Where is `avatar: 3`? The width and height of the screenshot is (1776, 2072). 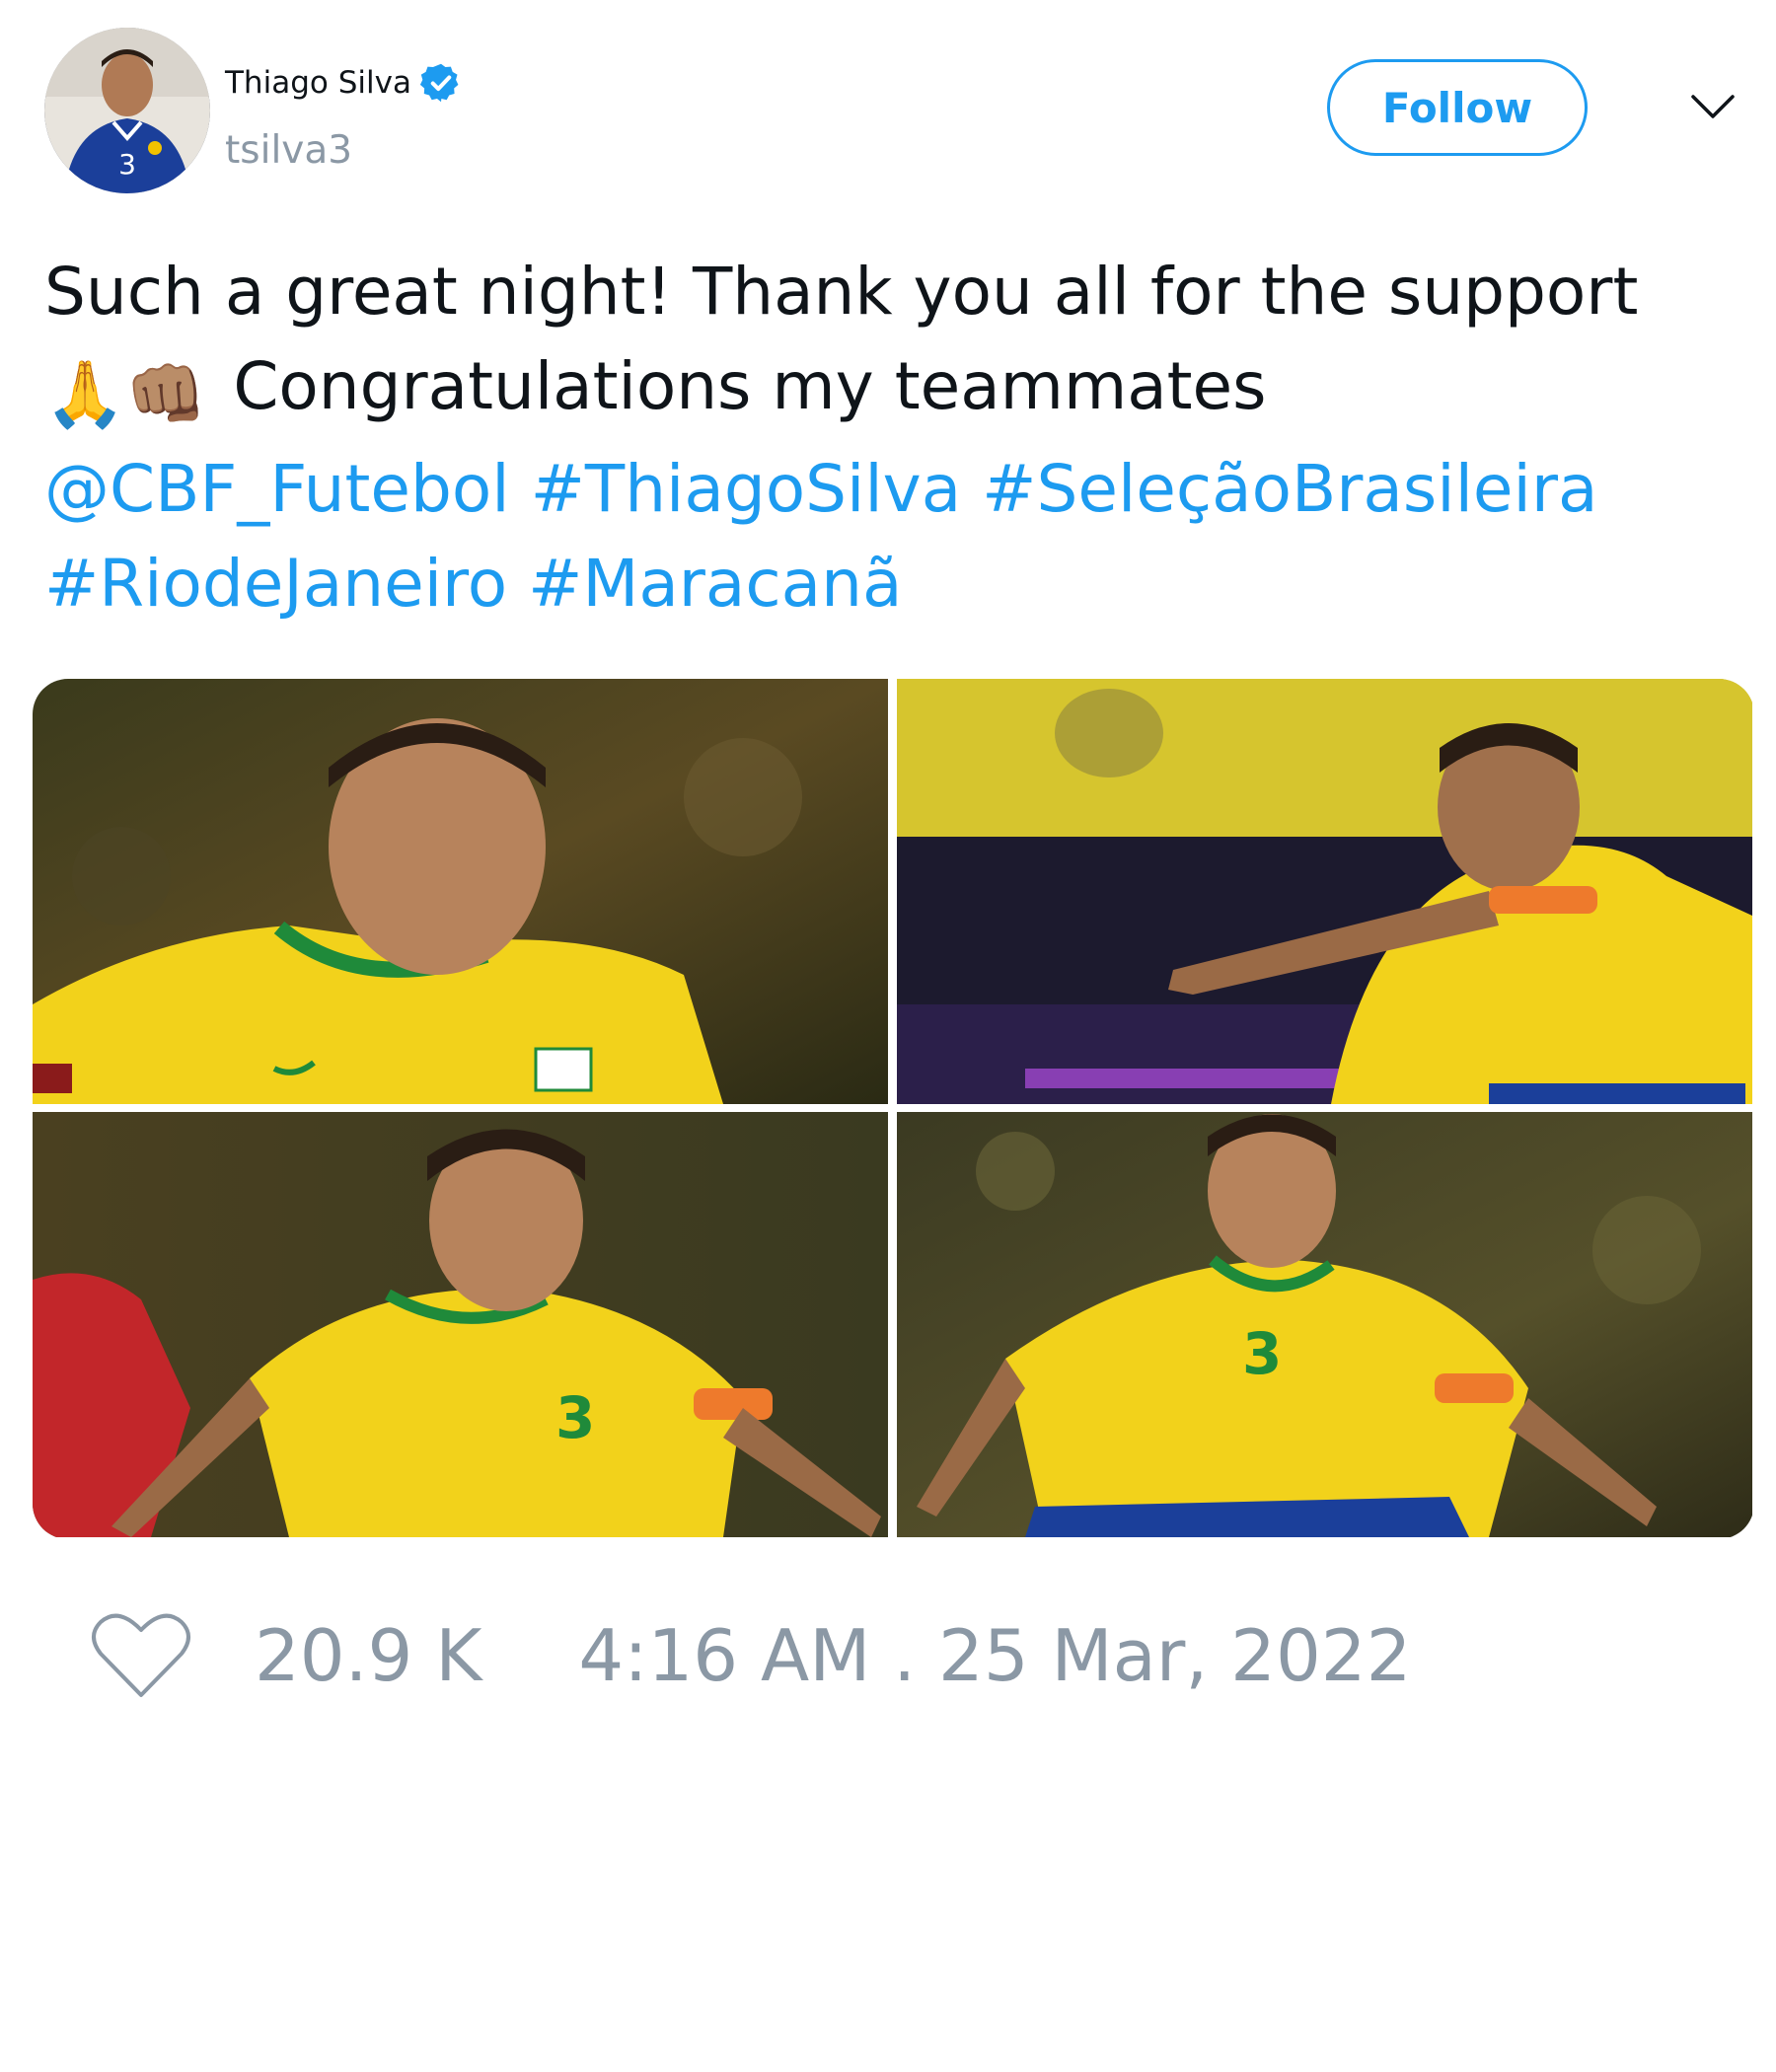 avatar: 3 is located at coordinates (127, 111).